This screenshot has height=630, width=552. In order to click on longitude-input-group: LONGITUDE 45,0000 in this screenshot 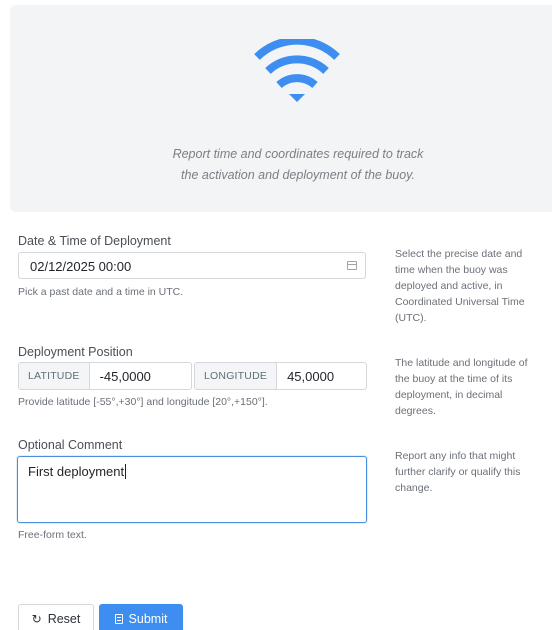, I will do `click(280, 376)`.